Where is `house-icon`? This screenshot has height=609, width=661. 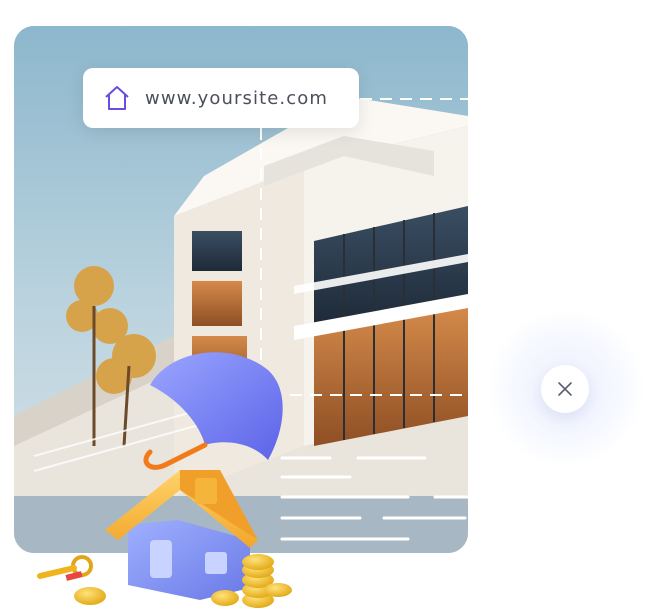 house-icon is located at coordinates (181, 535).